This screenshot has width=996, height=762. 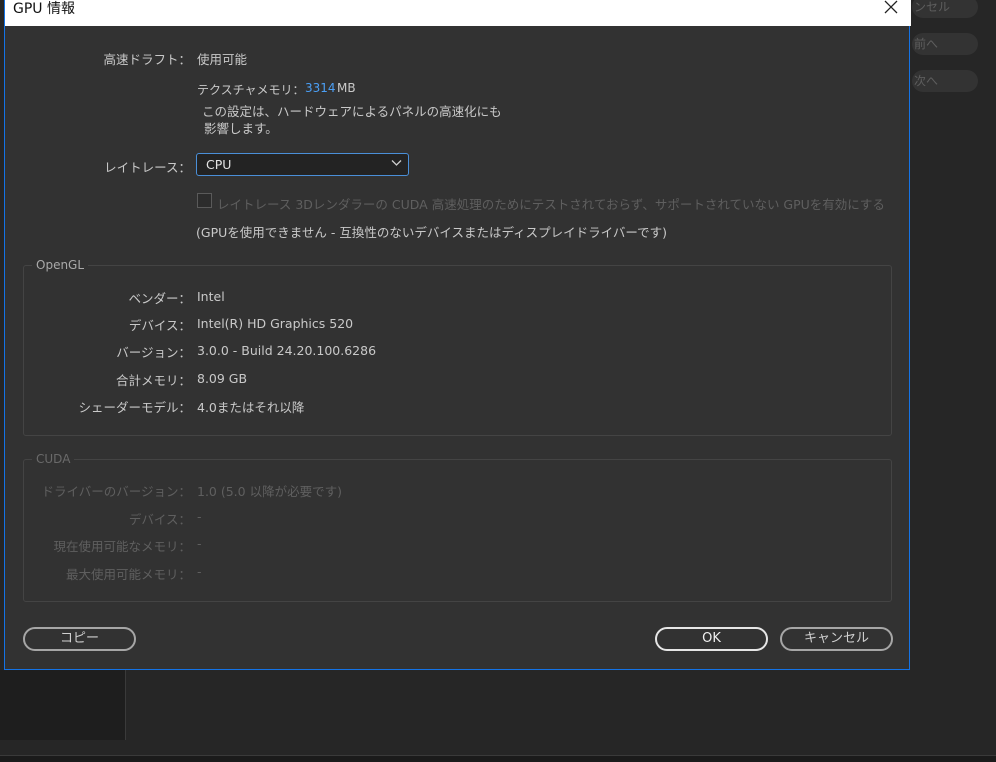 I want to click on cuda-driver-value: 1.0 (5.0 以降が必要です), so click(x=269, y=491).